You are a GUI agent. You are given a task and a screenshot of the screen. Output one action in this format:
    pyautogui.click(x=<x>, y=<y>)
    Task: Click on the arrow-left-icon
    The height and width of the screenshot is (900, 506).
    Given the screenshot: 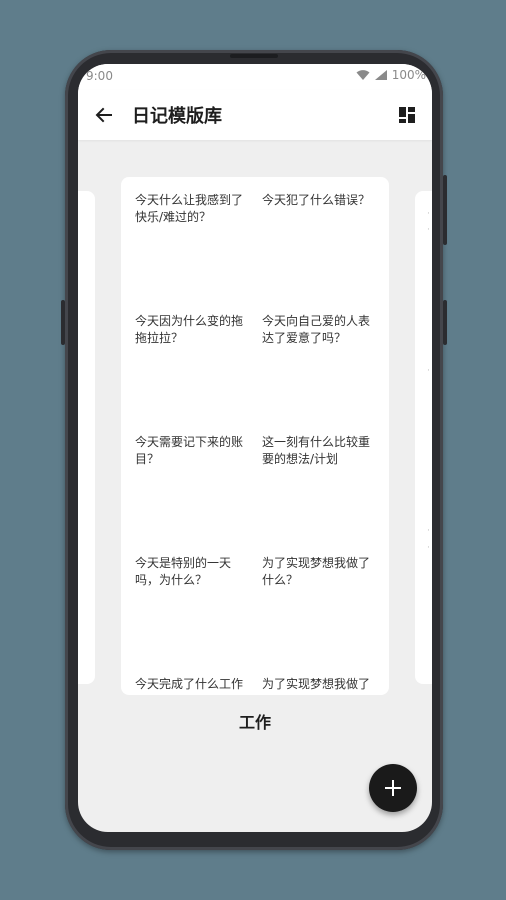 What is the action you would take?
    pyautogui.click(x=103, y=115)
    